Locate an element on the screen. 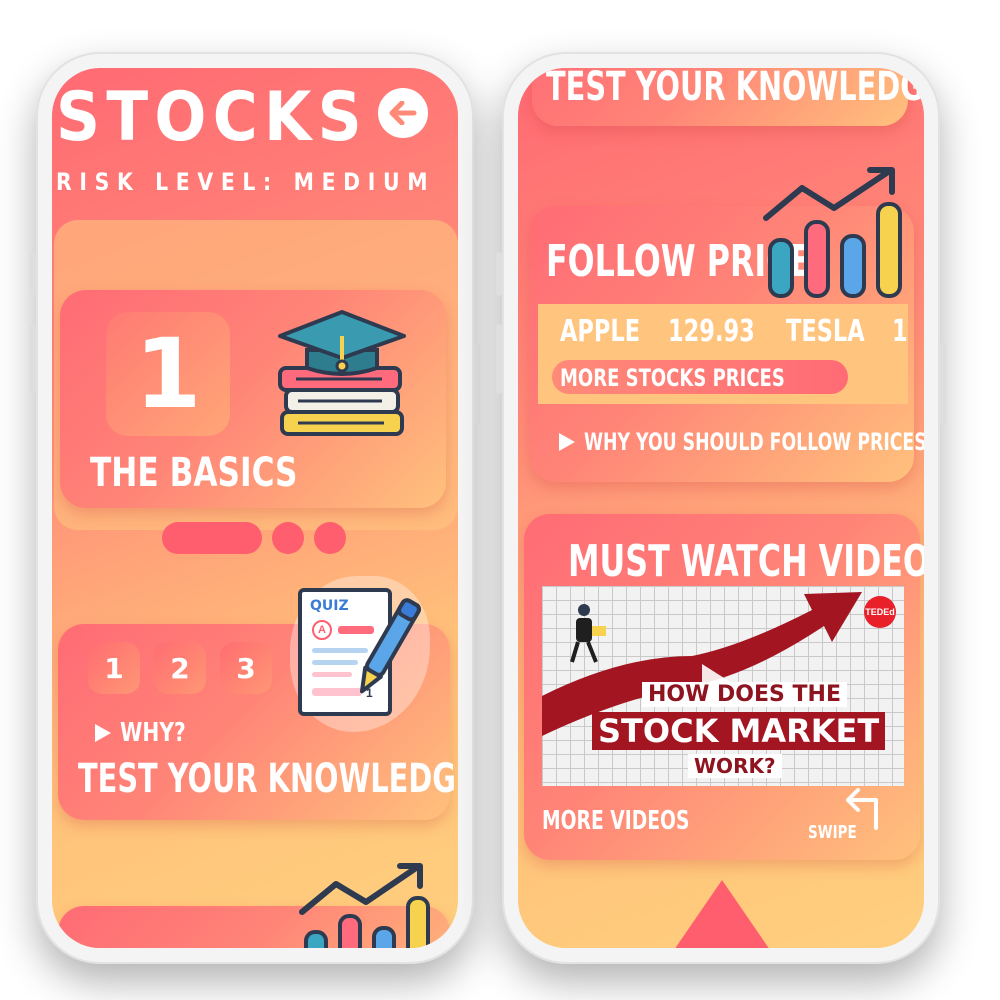 The image size is (1000, 1000). top-card: TEST YOUR KNOWLEDGE is located at coordinates (728, 97).